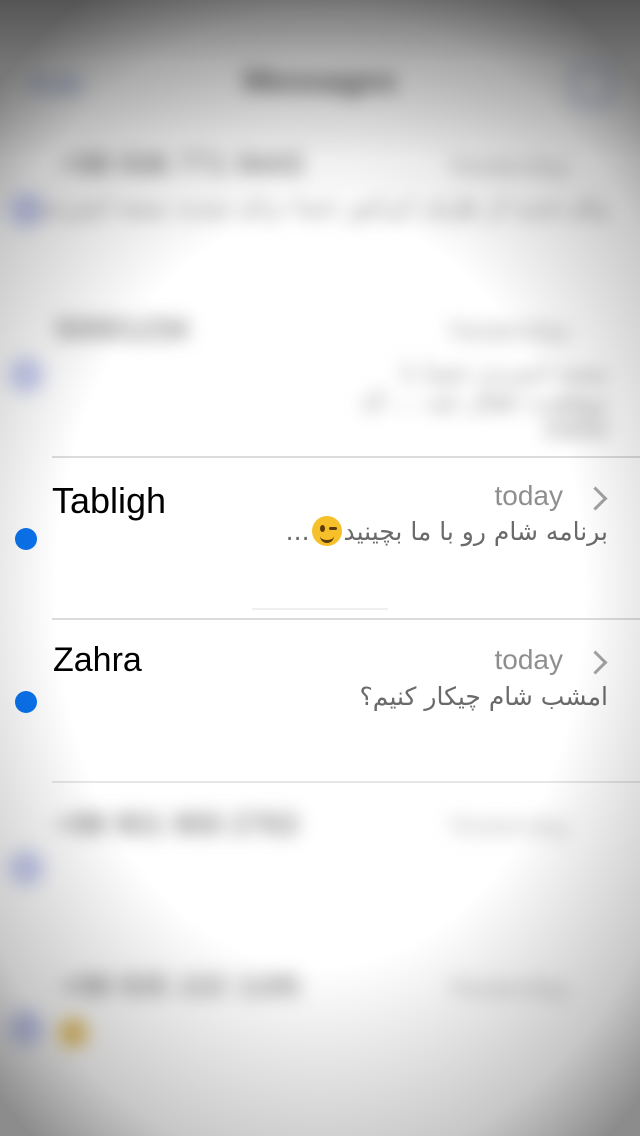 The image size is (640, 1136). I want to click on contact-name: 50001234, so click(122, 329).